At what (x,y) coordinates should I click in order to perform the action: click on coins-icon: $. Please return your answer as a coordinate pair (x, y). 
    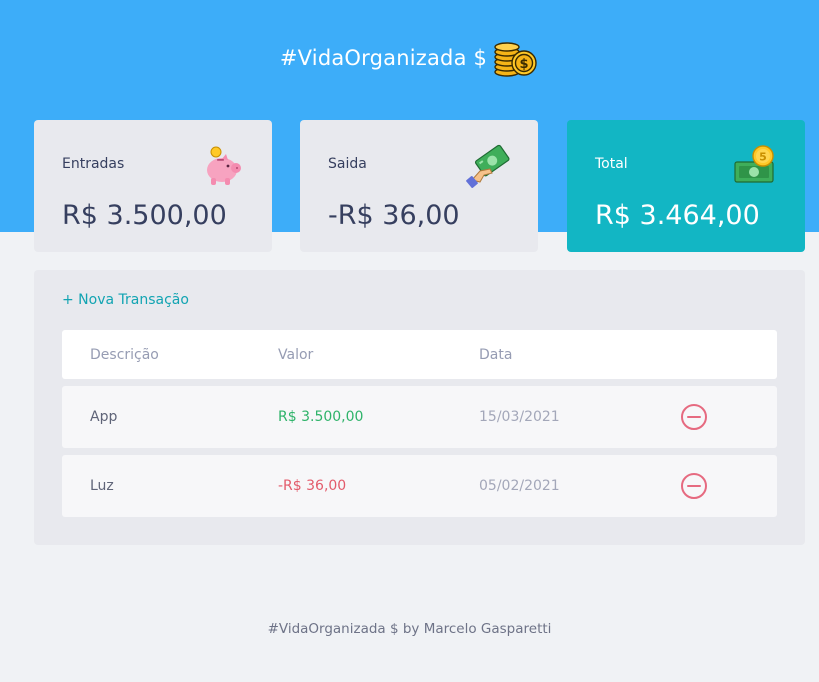
    Looking at the image, I should click on (515, 58).